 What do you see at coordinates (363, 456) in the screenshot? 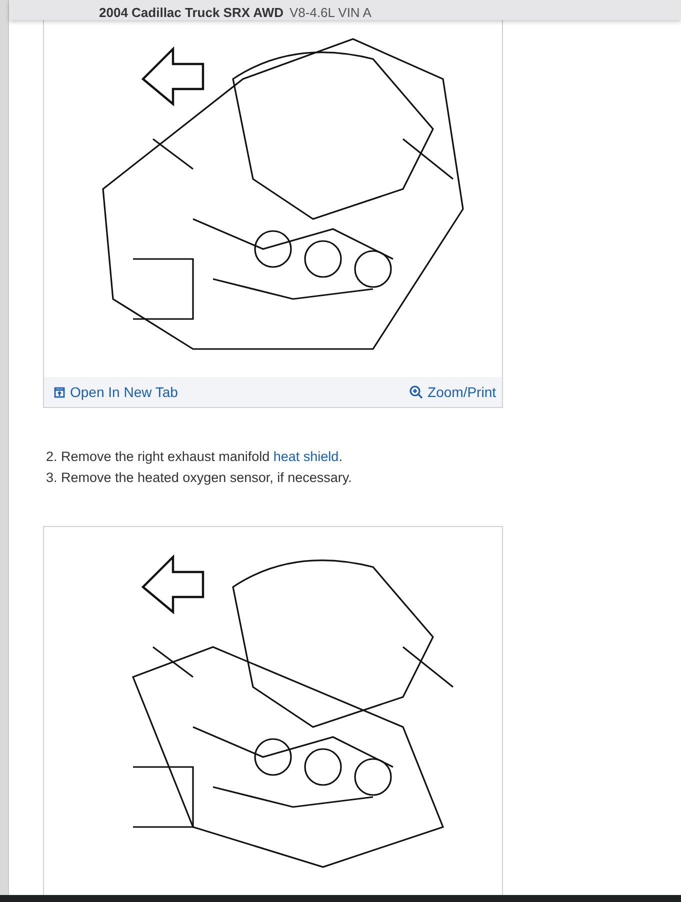
I see `instruction-step: 2. Remove the right exhaust manifold heat shield.` at bounding box center [363, 456].